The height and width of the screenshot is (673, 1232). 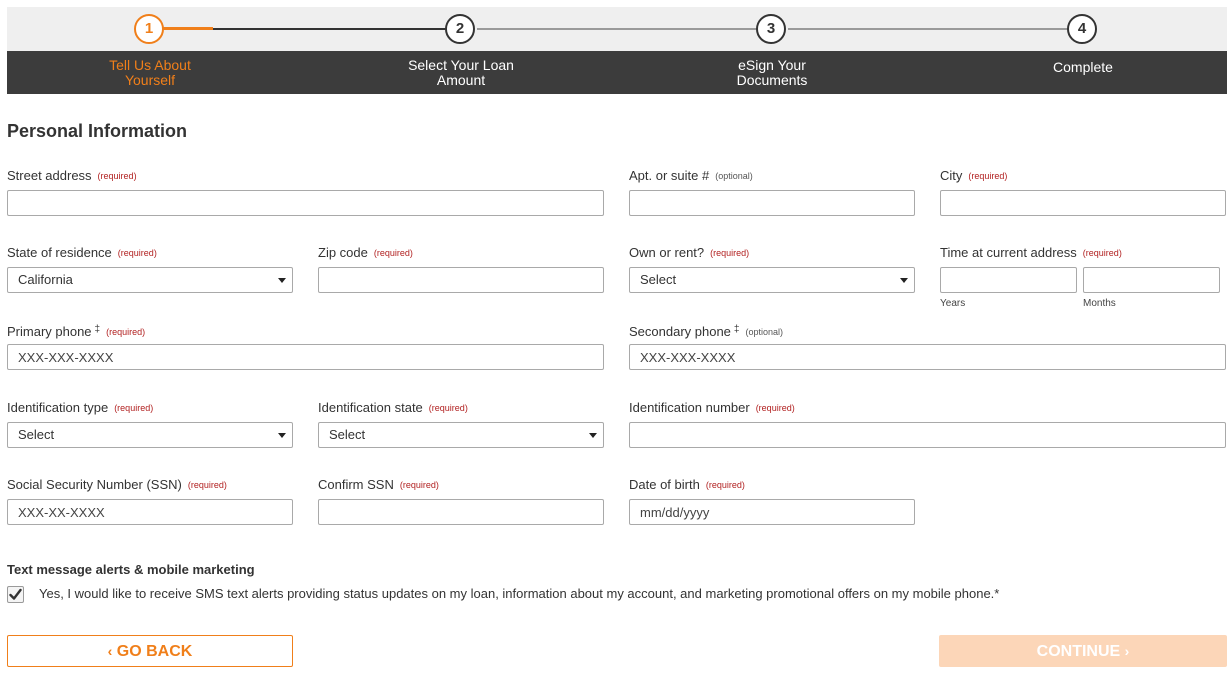 I want to click on secondary-phone-input, so click(x=927, y=357).